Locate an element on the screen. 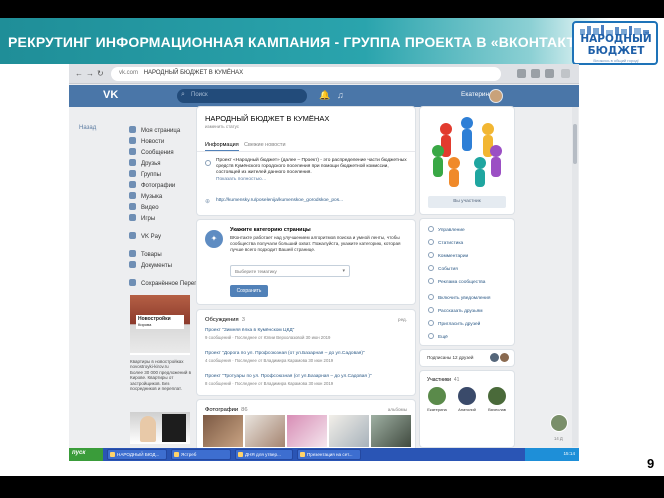  people-circle-icon is located at coordinates (467, 151).